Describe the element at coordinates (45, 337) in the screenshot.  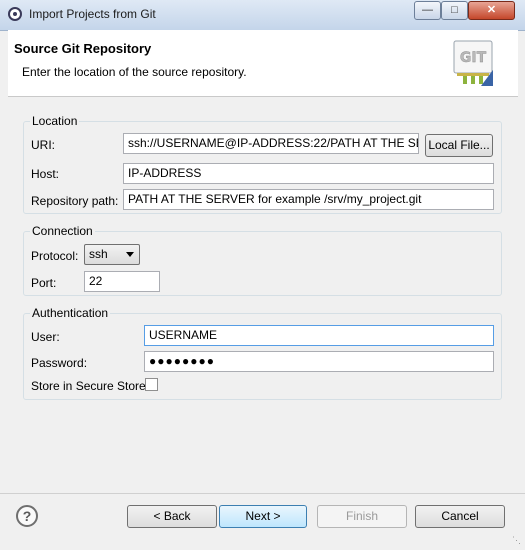
I see `user-label: User:` at that location.